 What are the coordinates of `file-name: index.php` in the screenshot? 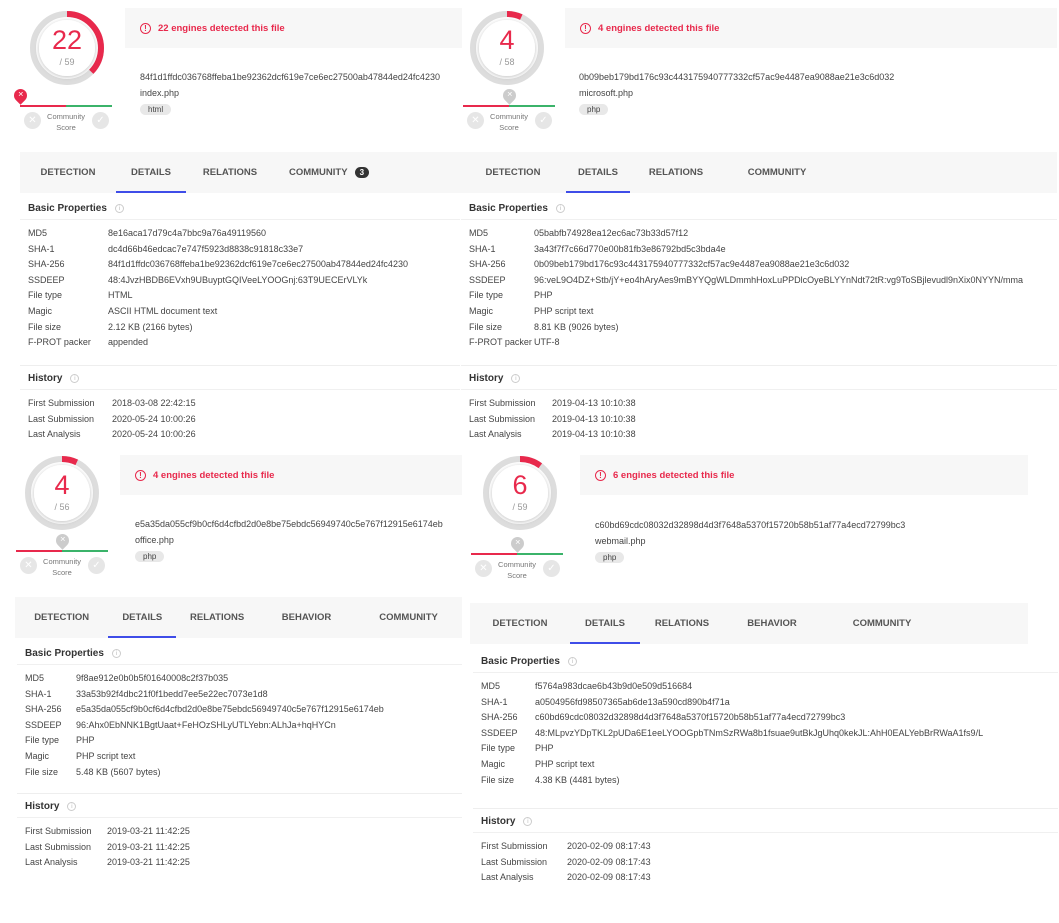 It's located at (160, 93).